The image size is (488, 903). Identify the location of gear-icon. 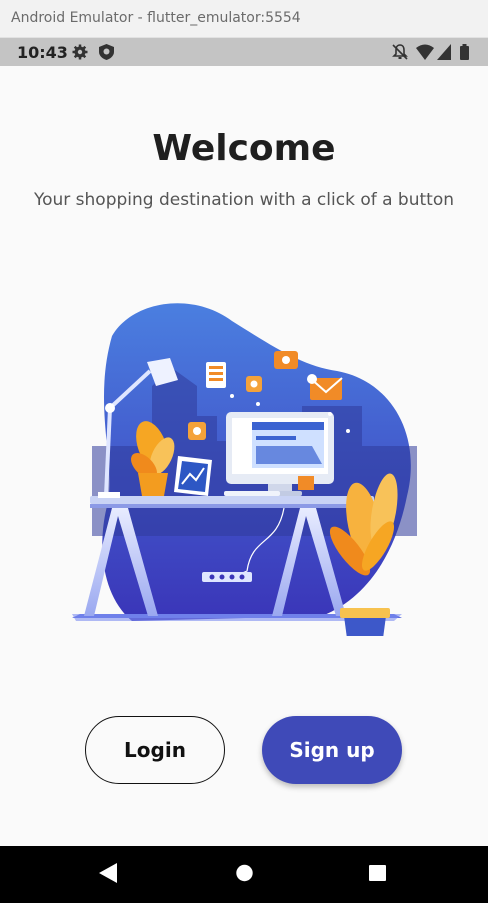
(80, 54).